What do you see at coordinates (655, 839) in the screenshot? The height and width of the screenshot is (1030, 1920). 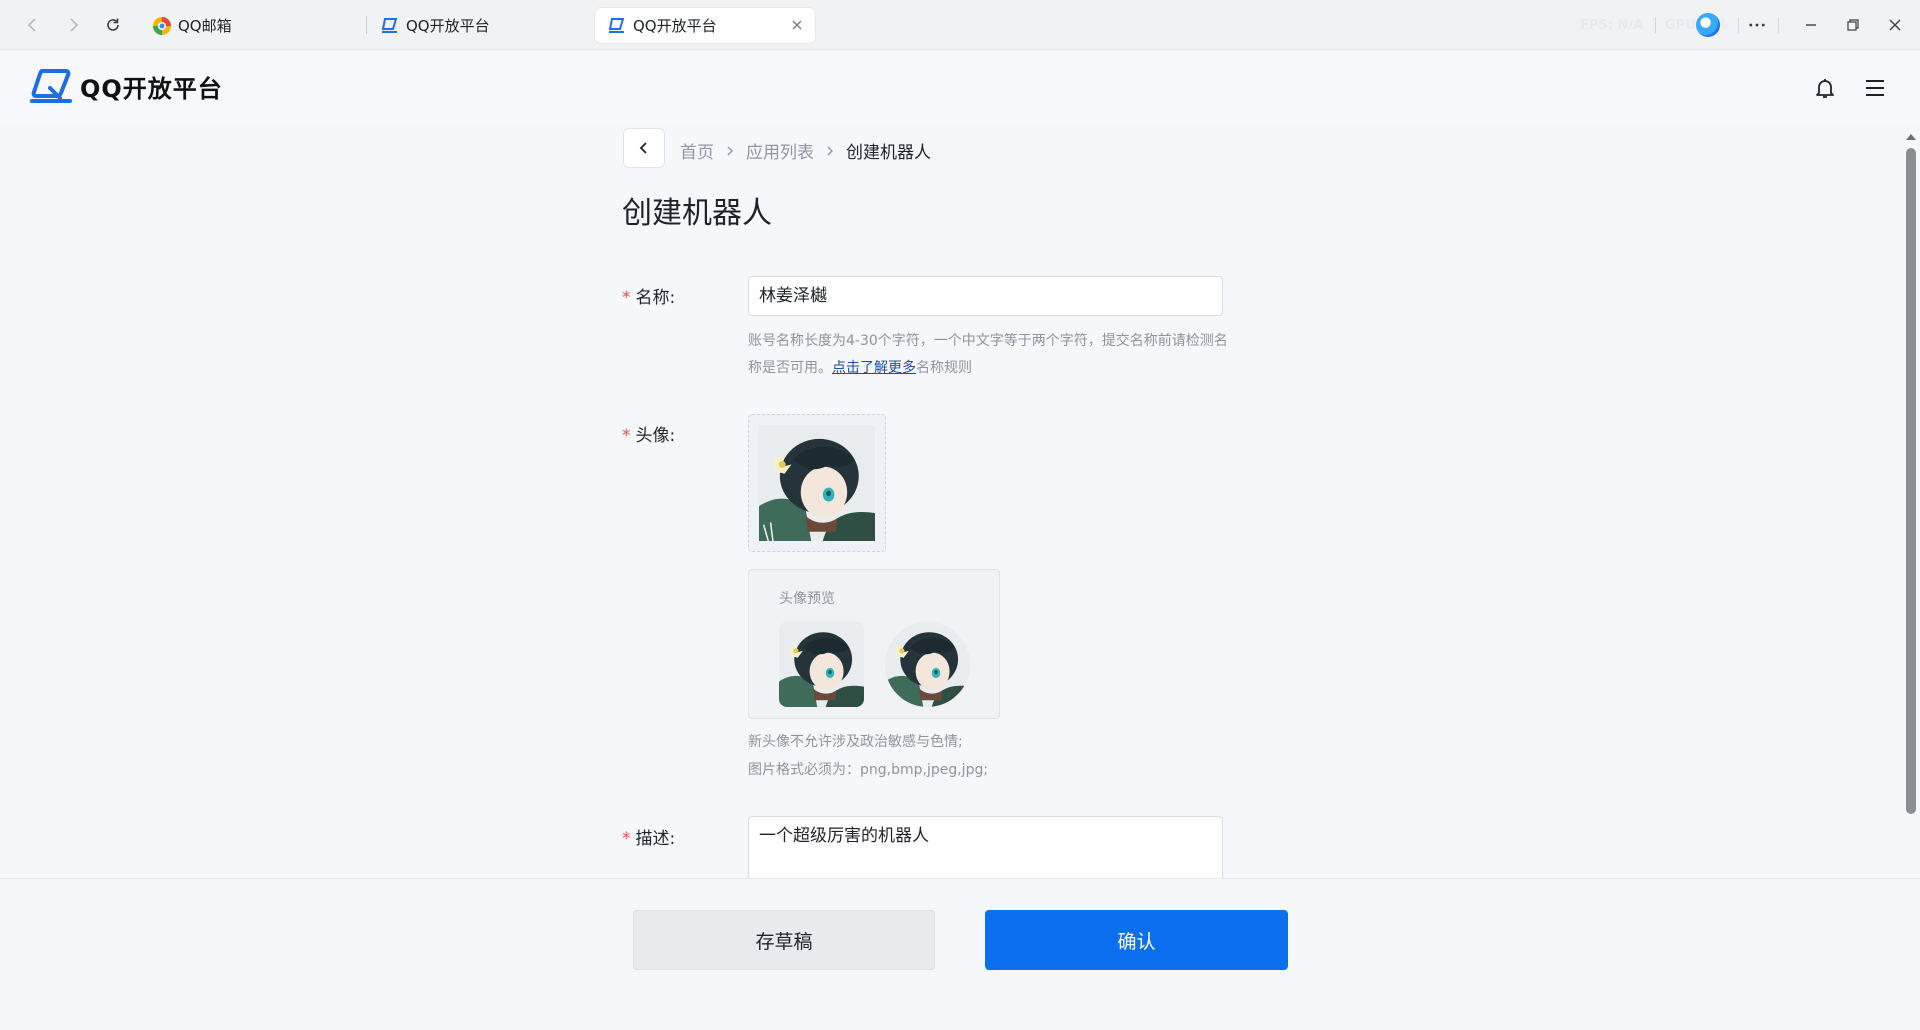 I see `description-label-text: 描述:` at bounding box center [655, 839].